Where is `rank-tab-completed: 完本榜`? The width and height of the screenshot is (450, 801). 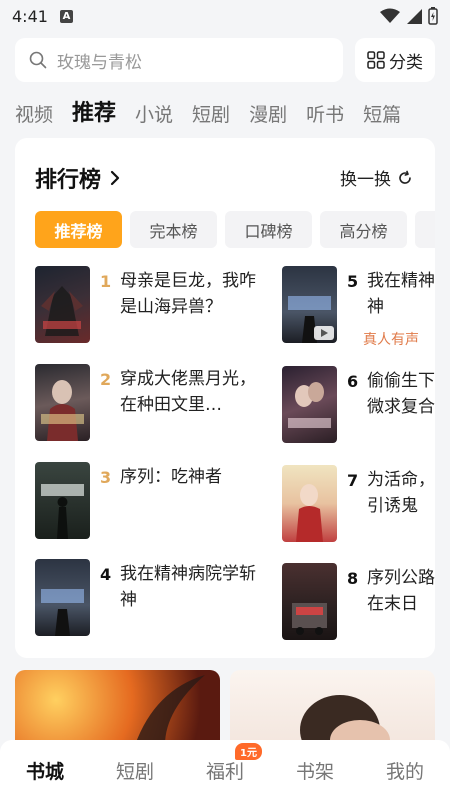 rank-tab-completed: 完本榜 is located at coordinates (173, 229).